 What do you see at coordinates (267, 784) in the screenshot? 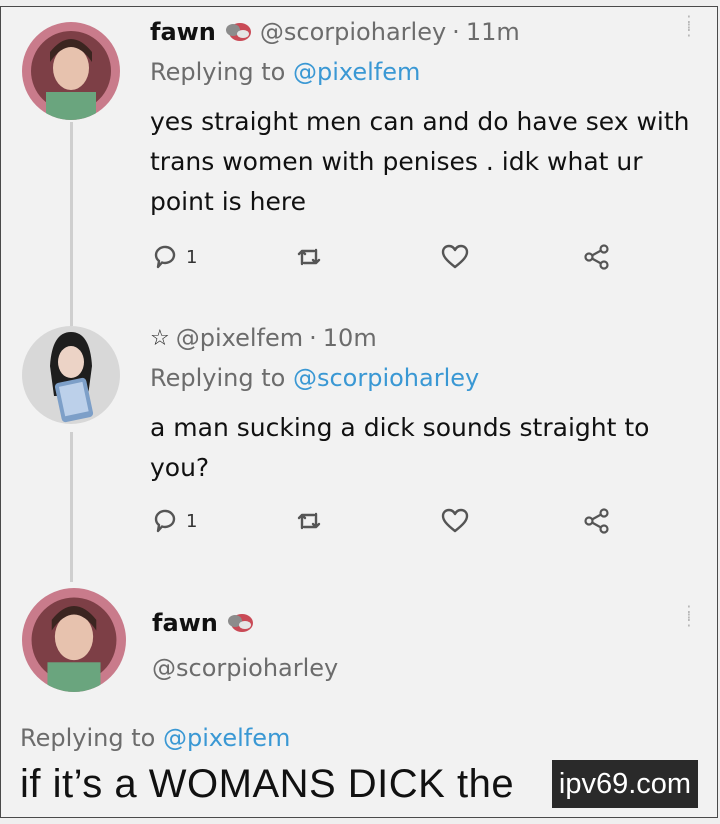
I see `focused-tweet-text: if it’s a WOMANS DICK the` at bounding box center [267, 784].